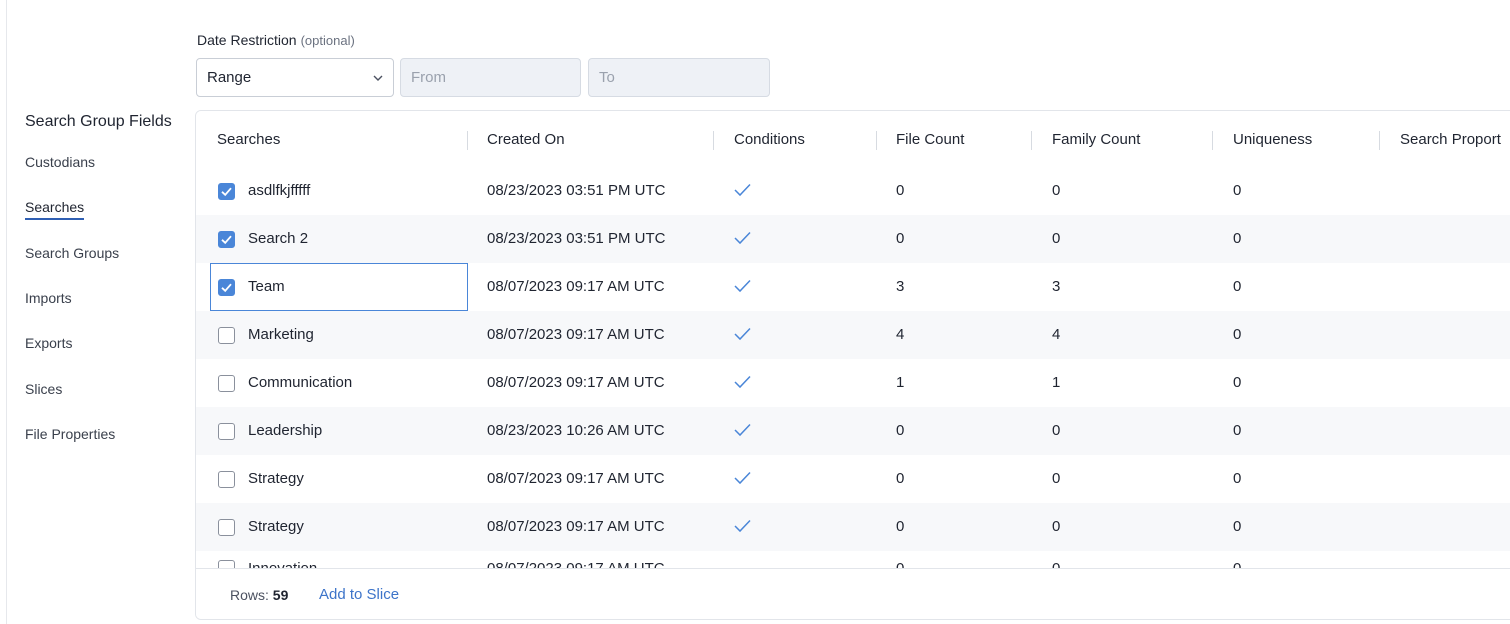 The image size is (1510, 624). I want to click on column-header-search-proportion: Search Proport, so click(1450, 139).